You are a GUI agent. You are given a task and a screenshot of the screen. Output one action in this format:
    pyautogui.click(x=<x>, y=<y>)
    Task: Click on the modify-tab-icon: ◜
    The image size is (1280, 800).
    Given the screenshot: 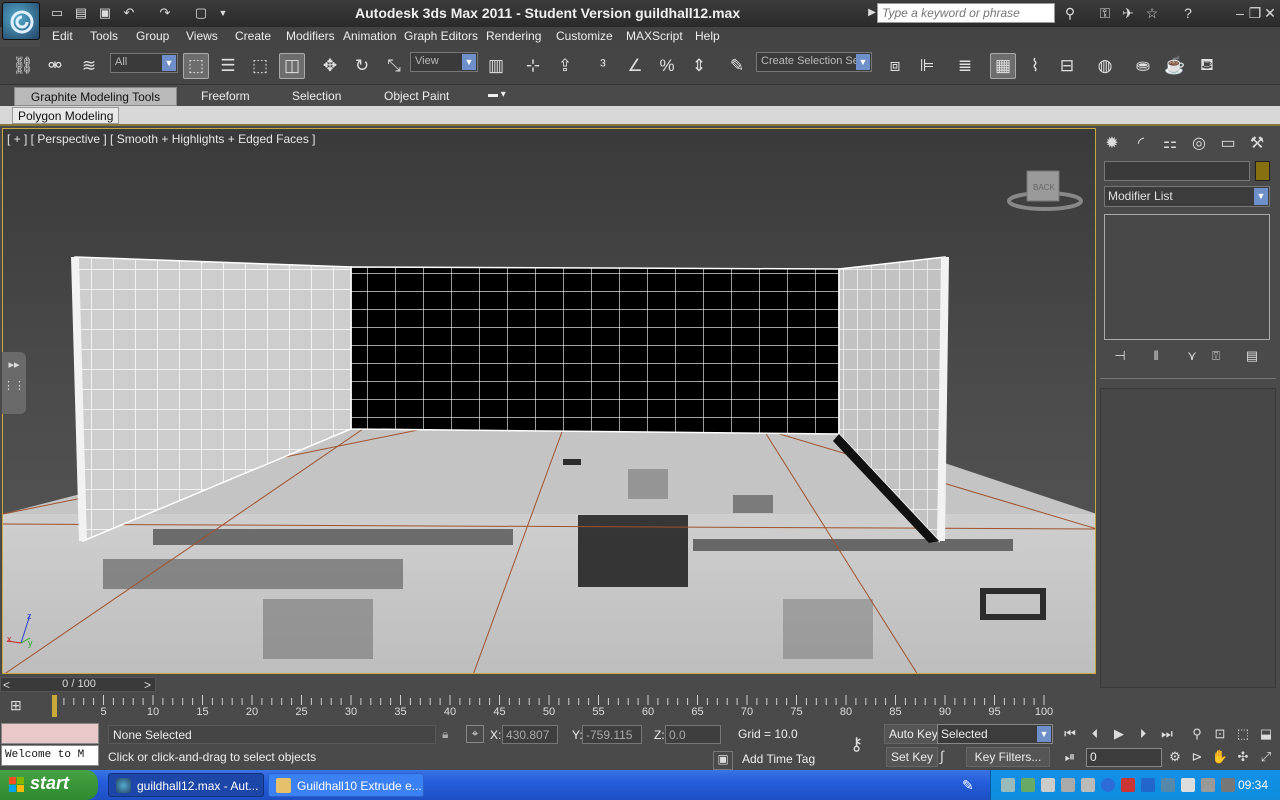 What is the action you would take?
    pyautogui.click(x=1141, y=144)
    